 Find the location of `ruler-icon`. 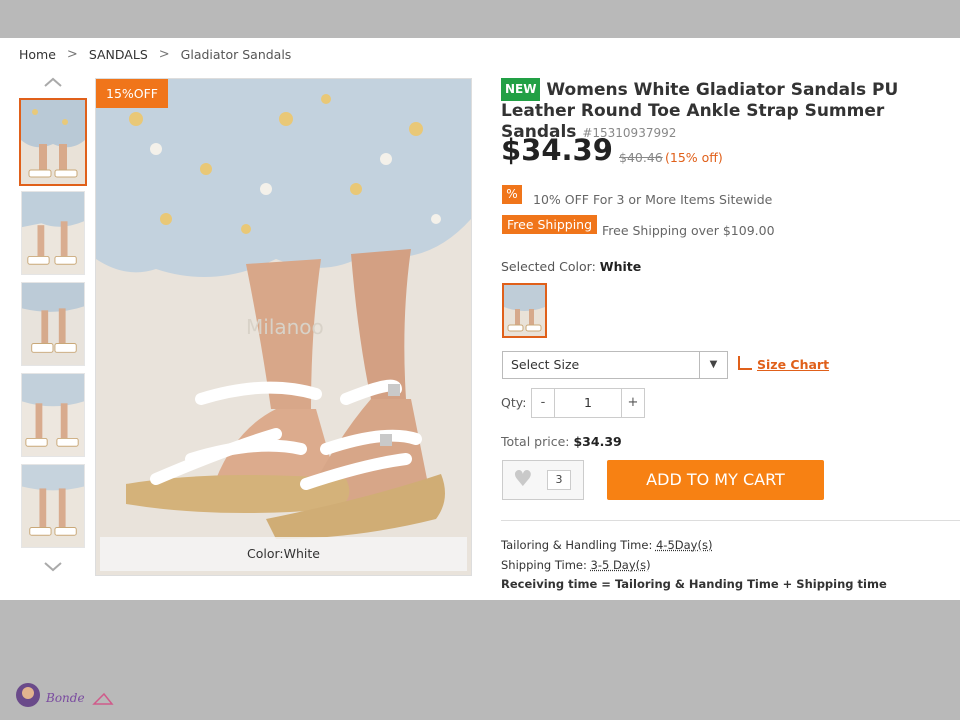

ruler-icon is located at coordinates (745, 363).